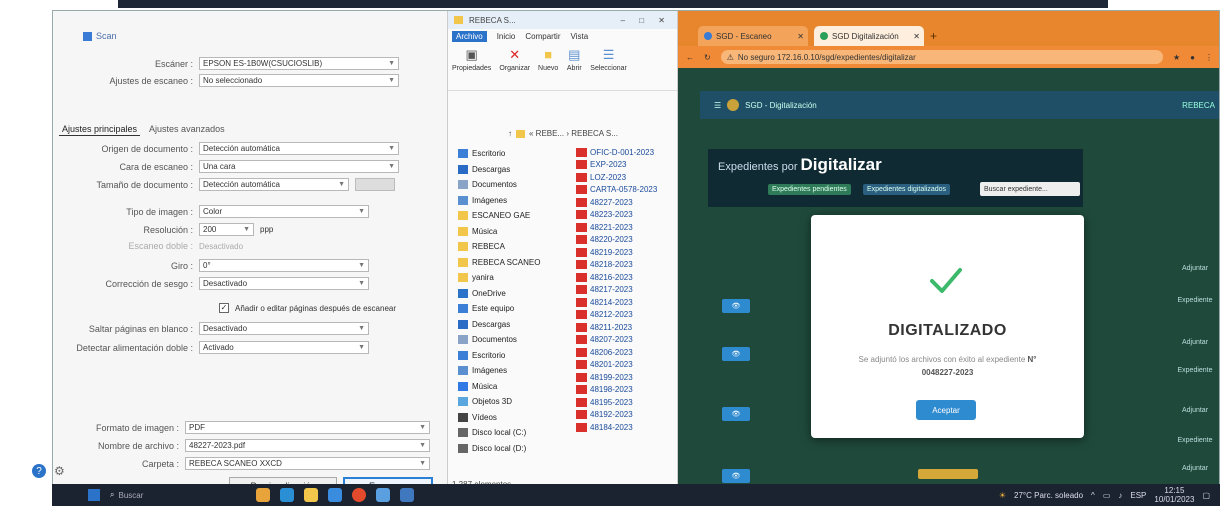  Describe the element at coordinates (287, 495) in the screenshot. I see `edge-icon` at that location.